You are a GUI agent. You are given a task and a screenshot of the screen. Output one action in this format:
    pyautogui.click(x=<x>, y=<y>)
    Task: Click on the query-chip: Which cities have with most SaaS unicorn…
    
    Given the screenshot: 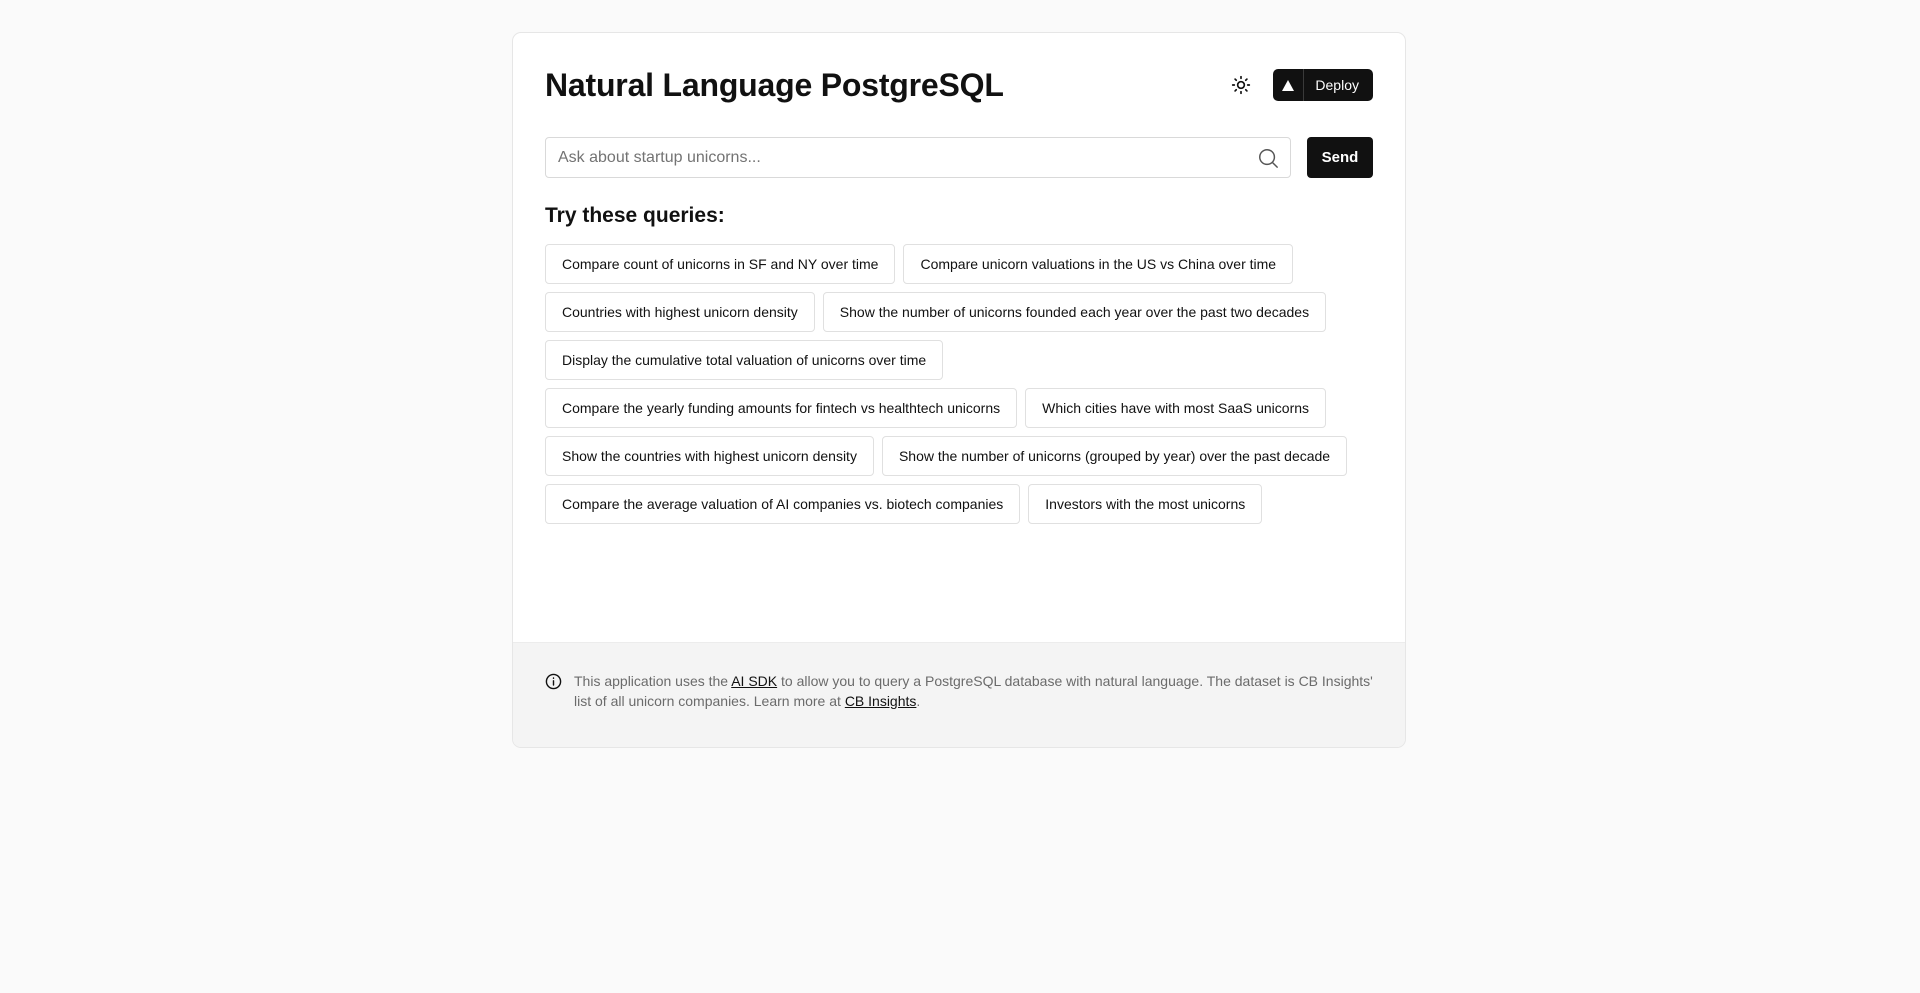 What is the action you would take?
    pyautogui.click(x=1176, y=408)
    